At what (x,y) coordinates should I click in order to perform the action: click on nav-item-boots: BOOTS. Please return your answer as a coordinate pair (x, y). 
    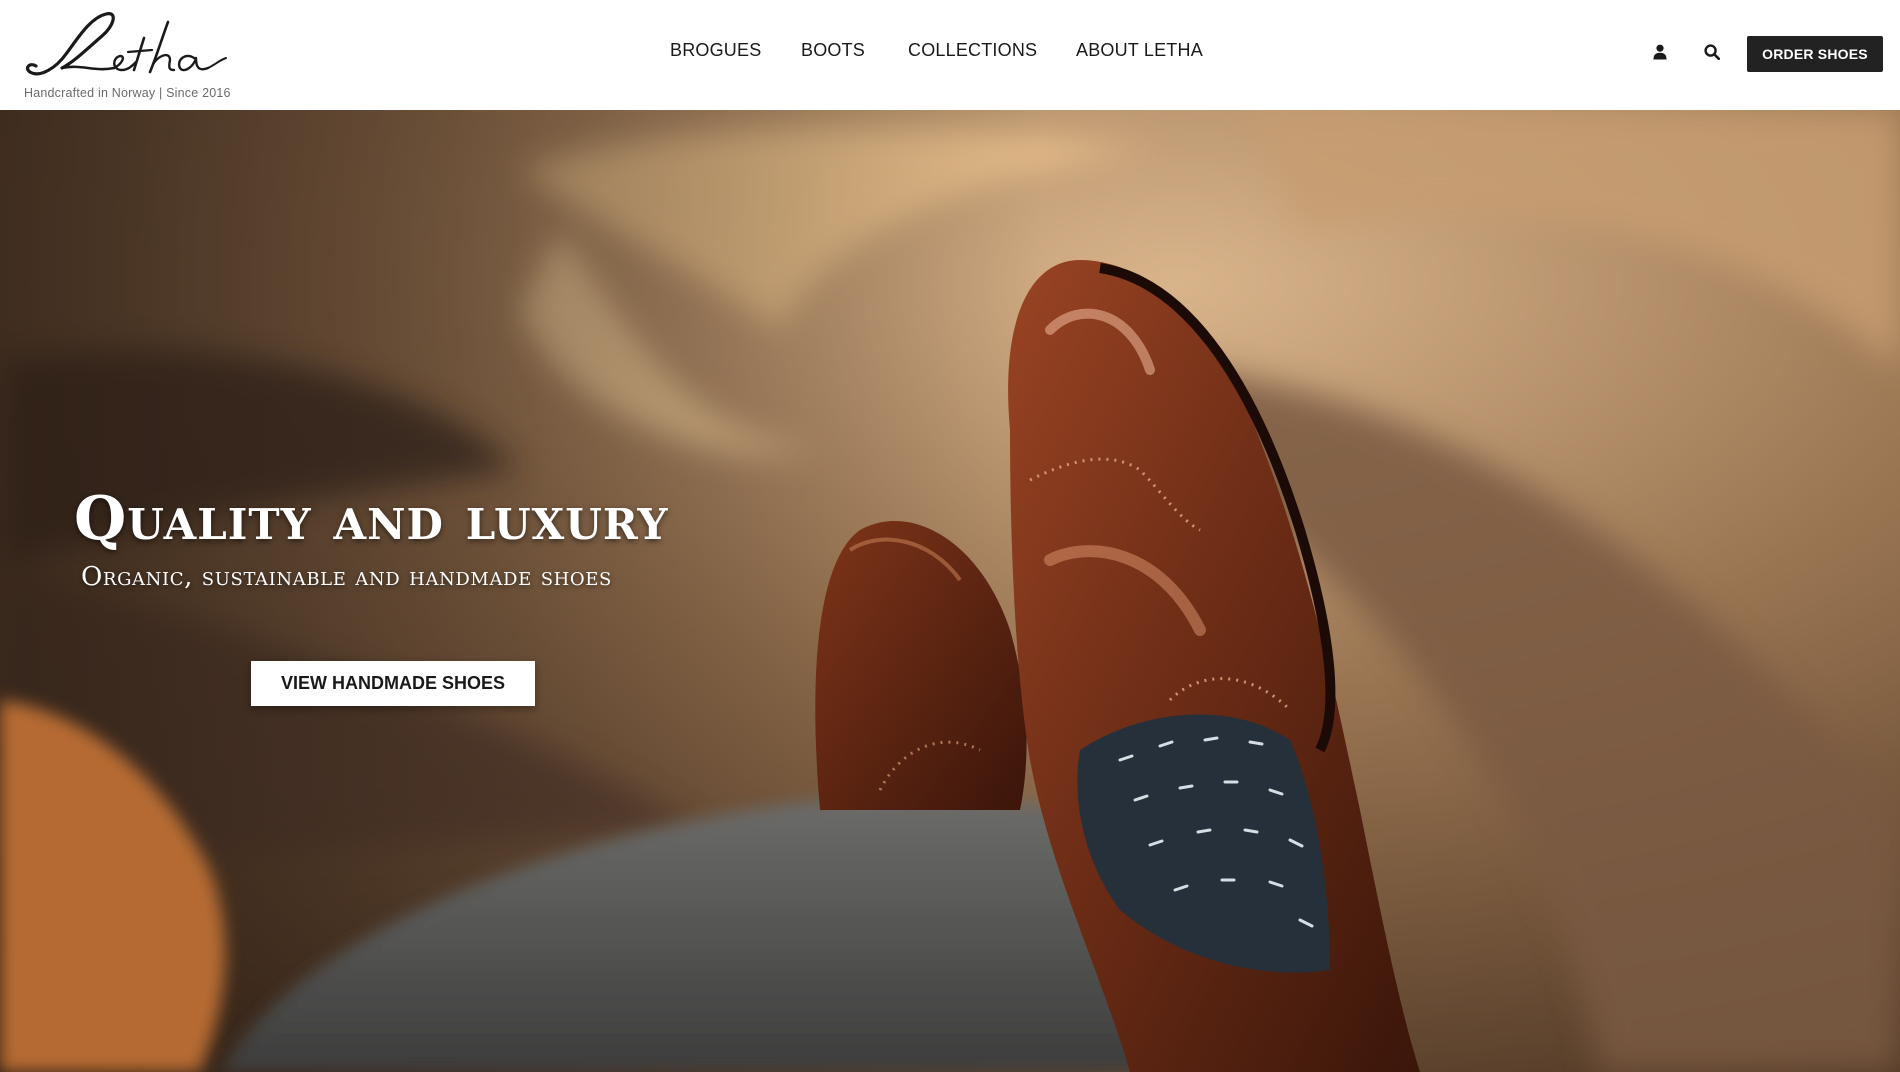
    Looking at the image, I should click on (833, 50).